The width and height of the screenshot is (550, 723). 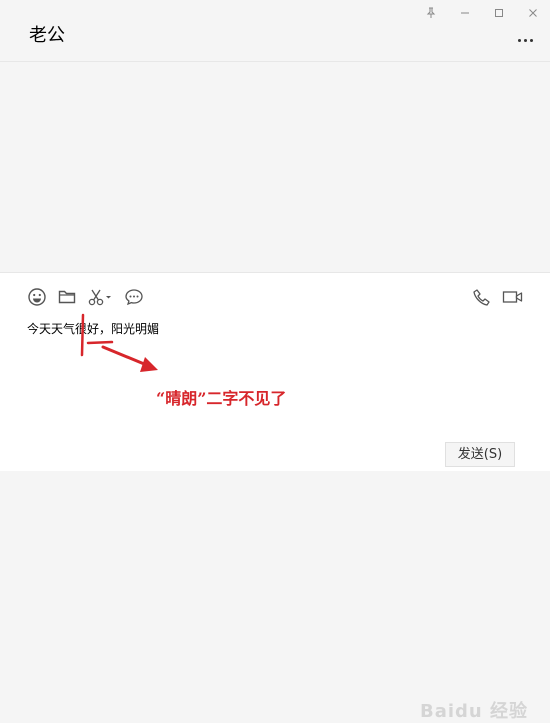 What do you see at coordinates (47, 35) in the screenshot?
I see `chat-title: 老公` at bounding box center [47, 35].